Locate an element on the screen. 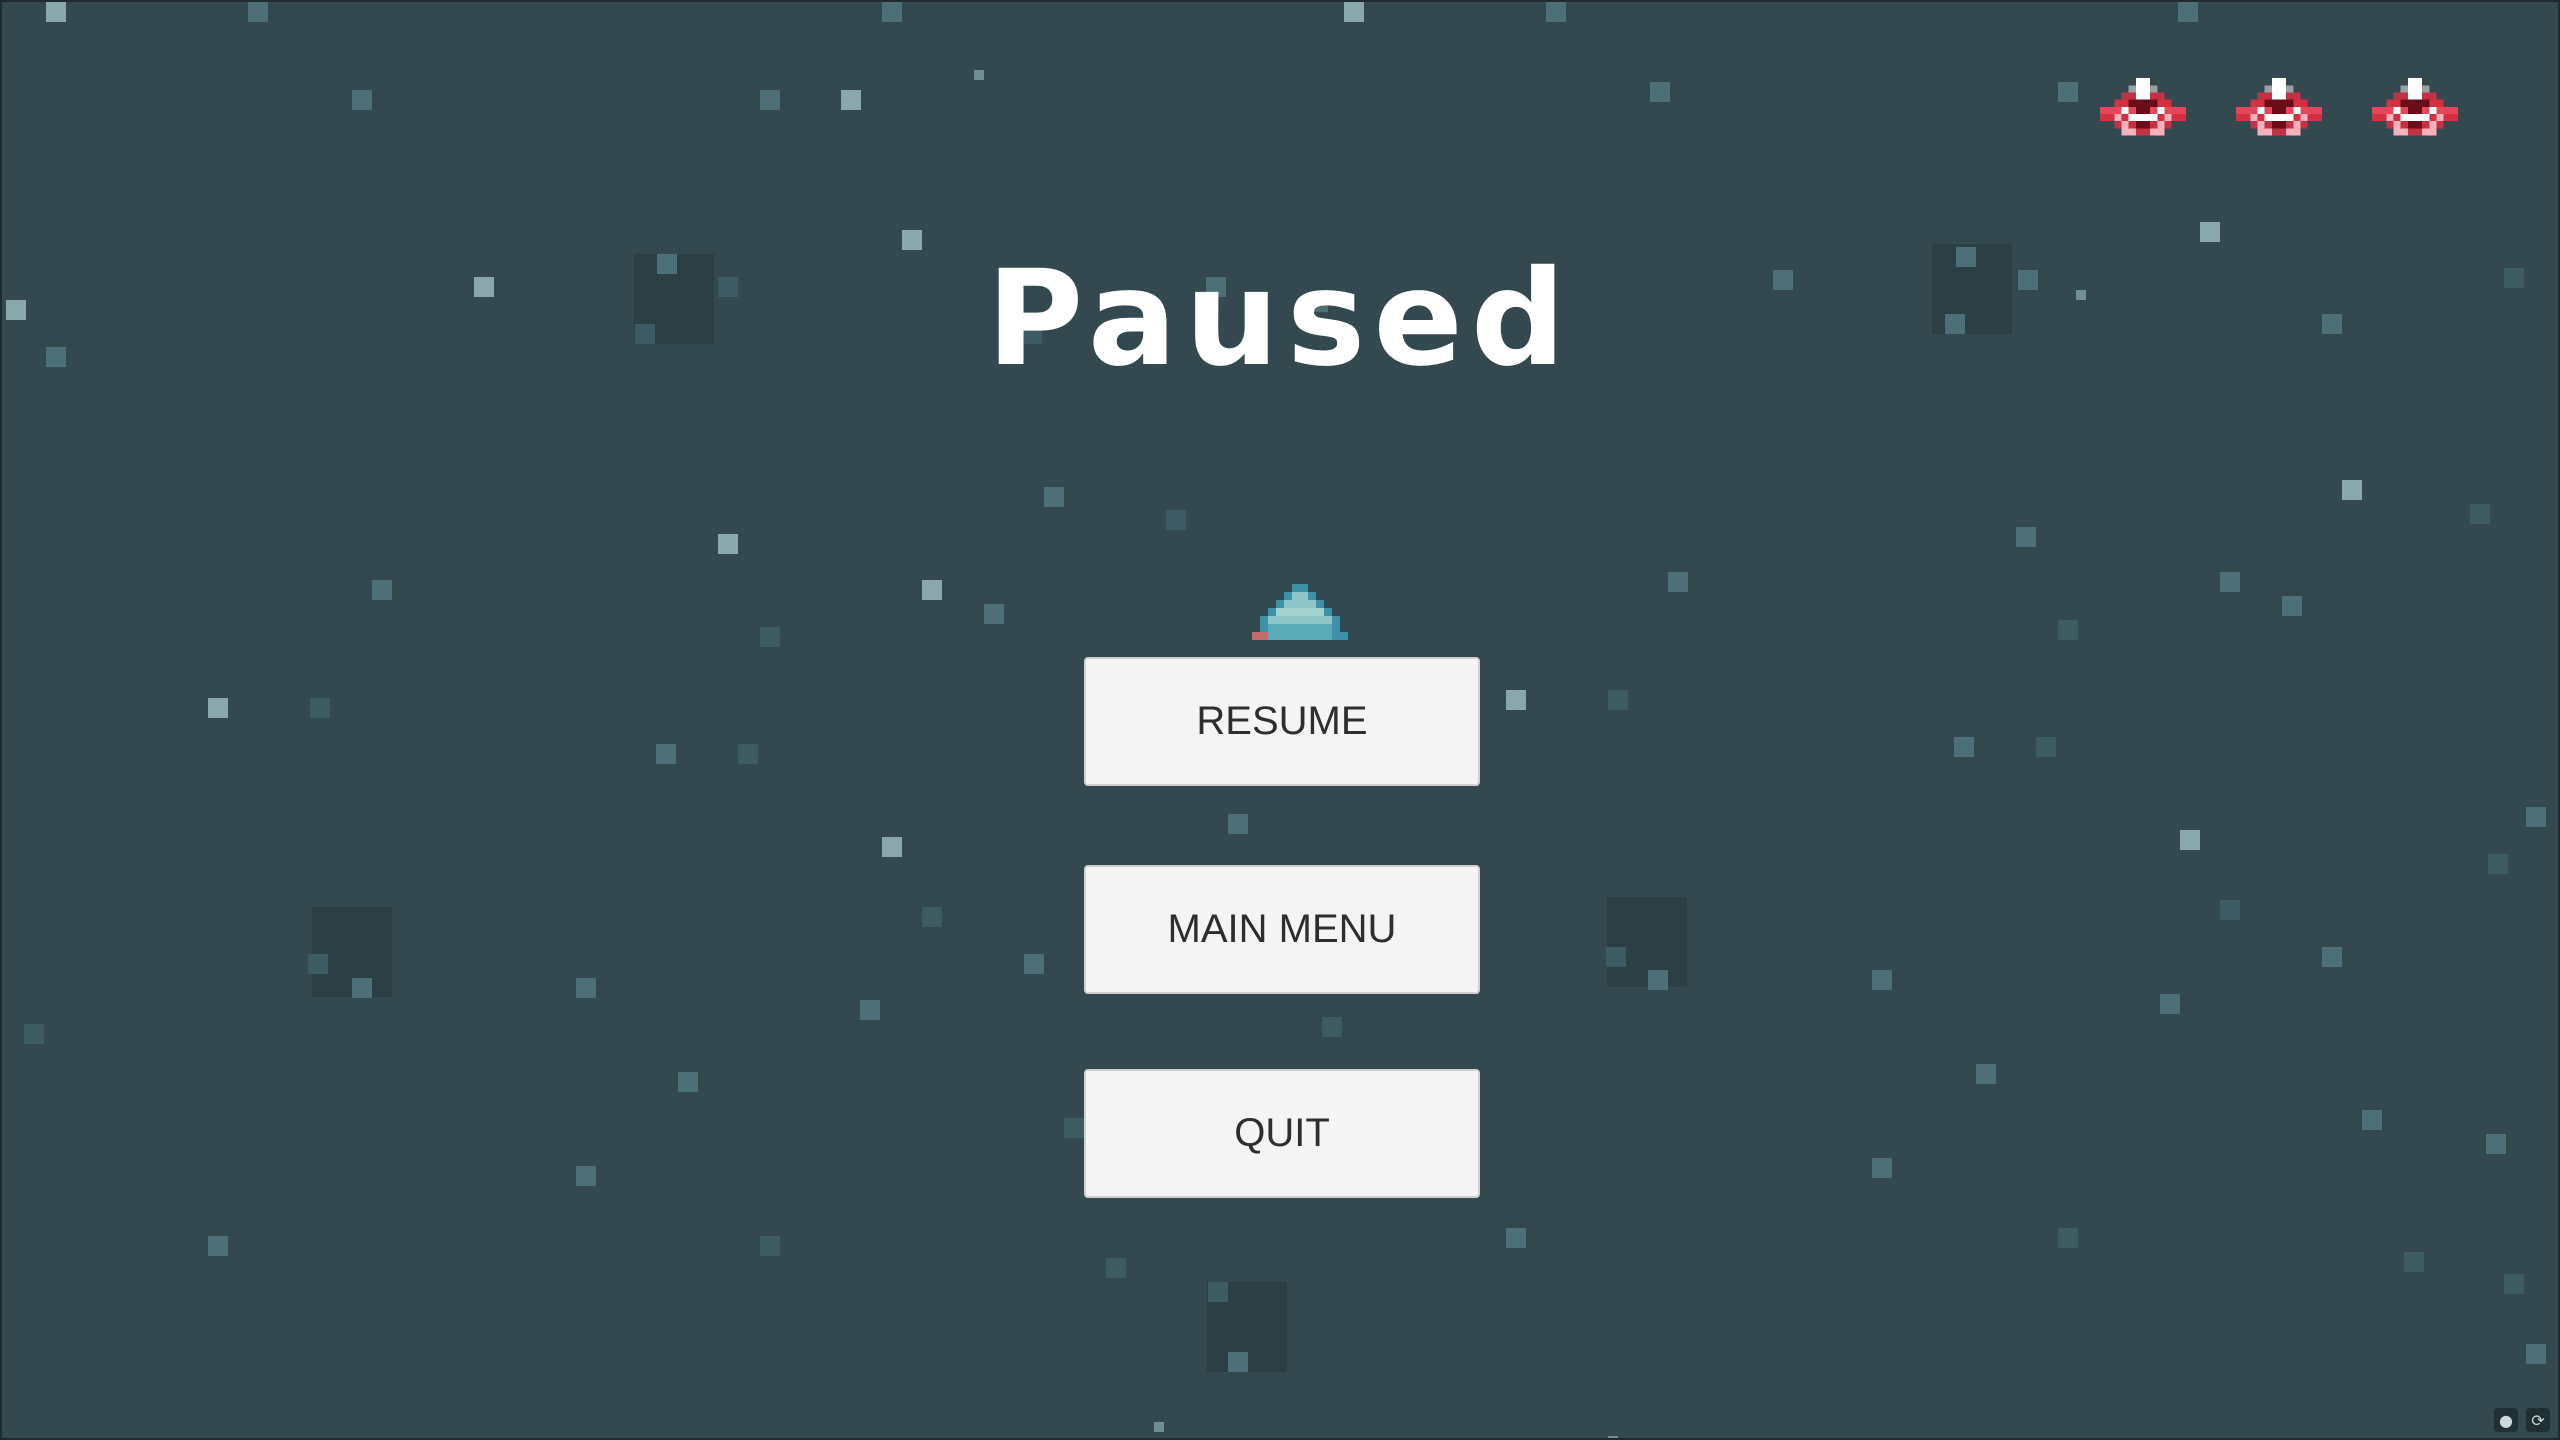 This screenshot has width=2560, height=1440. corner-toolbar: ● ⟳ is located at coordinates (2522, 1420).